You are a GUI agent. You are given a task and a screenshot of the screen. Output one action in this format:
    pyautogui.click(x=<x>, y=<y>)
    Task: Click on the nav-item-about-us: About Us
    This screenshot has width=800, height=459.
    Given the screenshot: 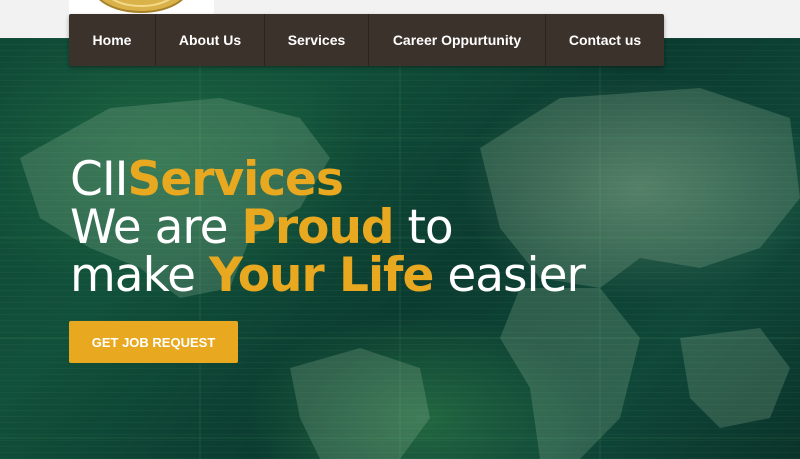 What is the action you would take?
    pyautogui.click(x=210, y=40)
    